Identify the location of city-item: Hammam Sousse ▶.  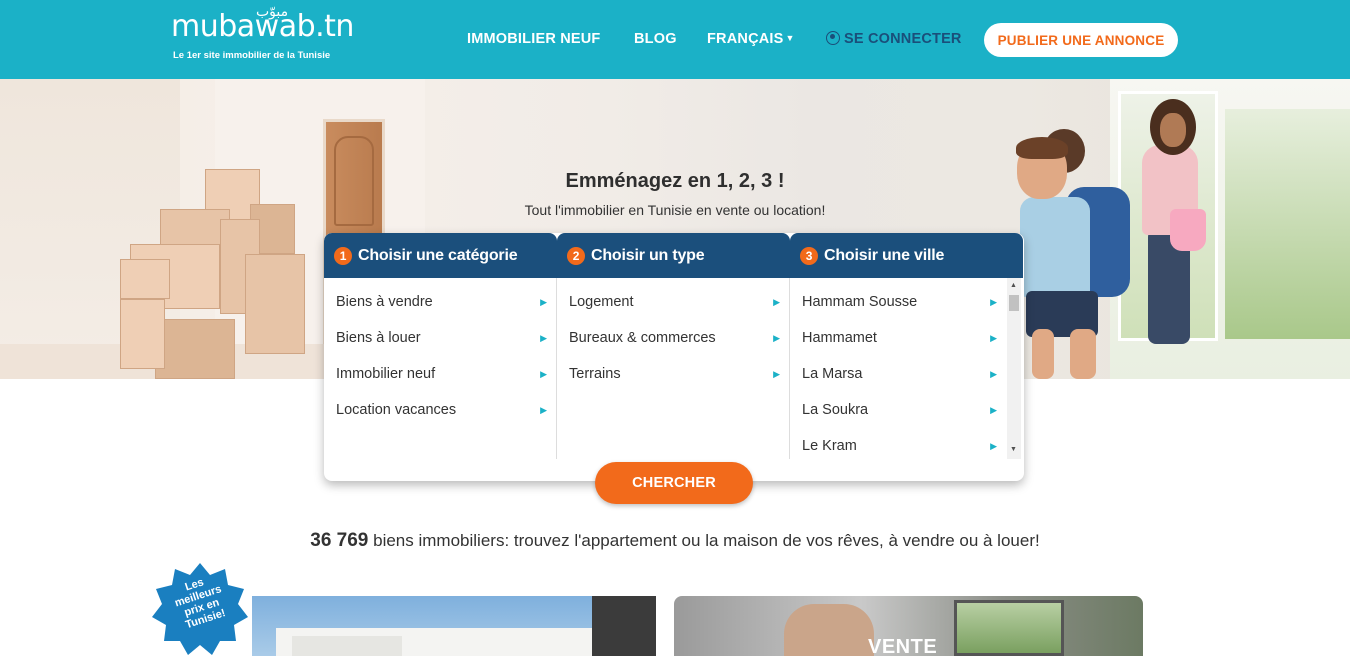
(898, 302).